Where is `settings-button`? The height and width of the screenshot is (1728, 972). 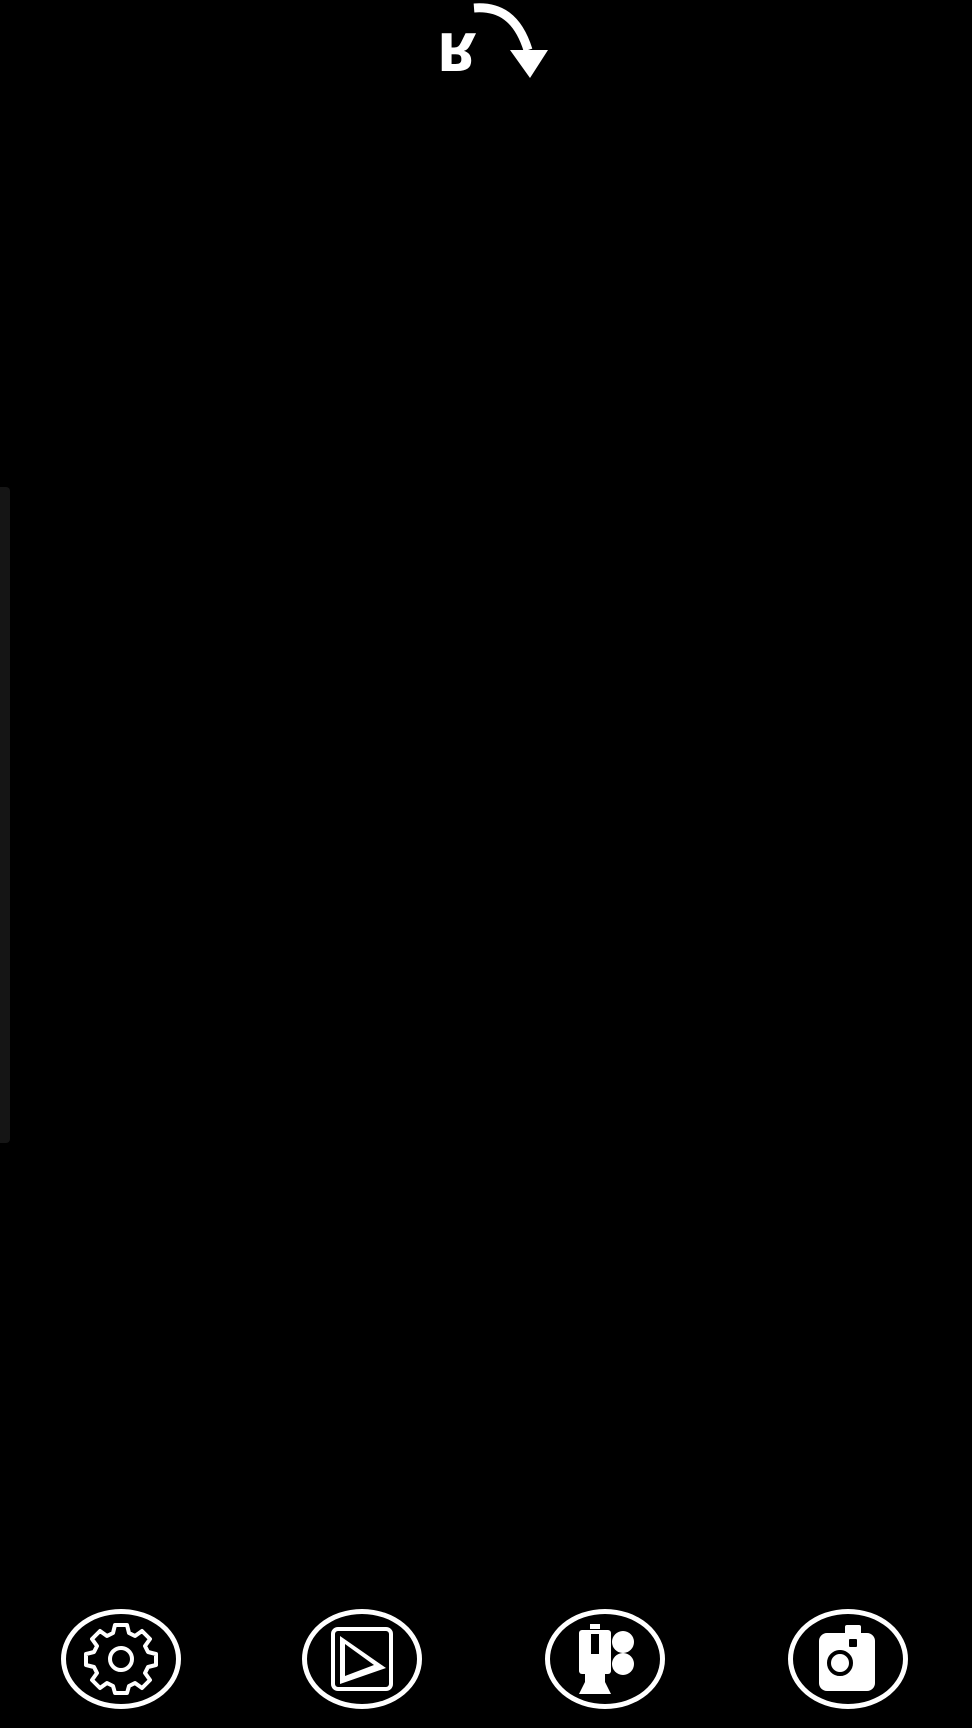
settings-button is located at coordinates (121, 1659).